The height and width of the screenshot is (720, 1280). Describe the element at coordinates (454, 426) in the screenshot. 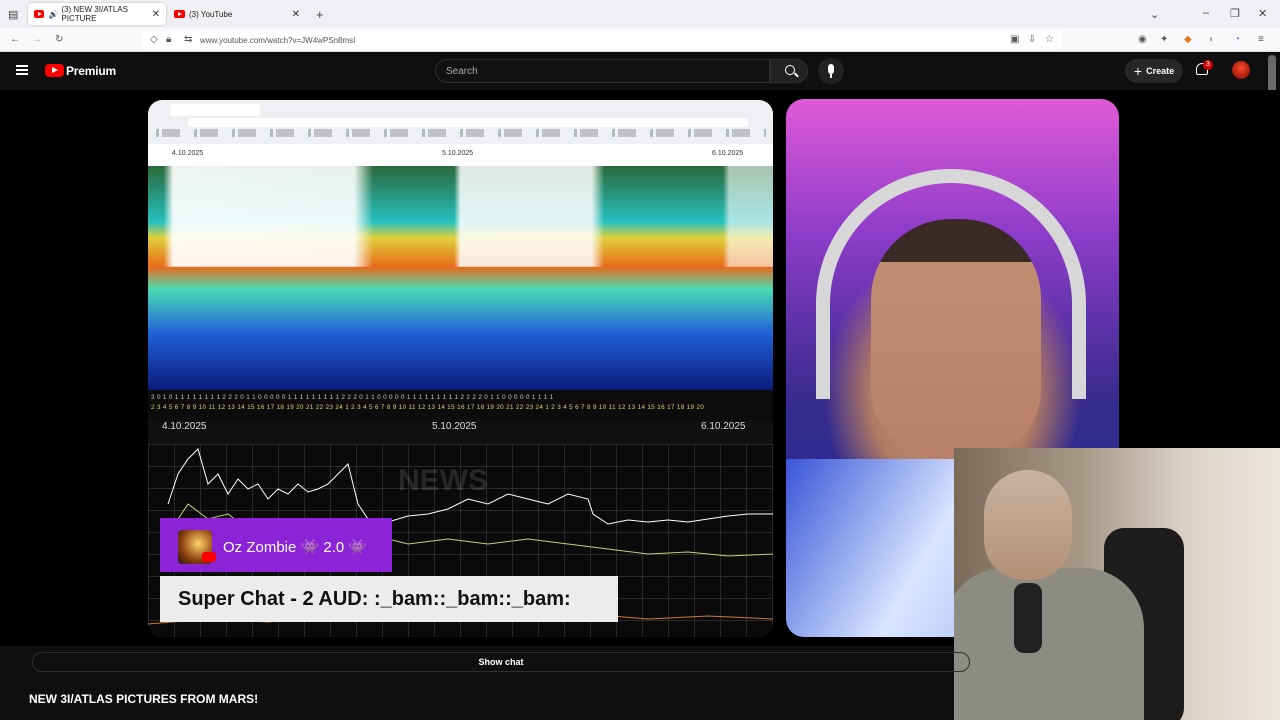

I see `date-bottom-2: 5.10.2025` at that location.